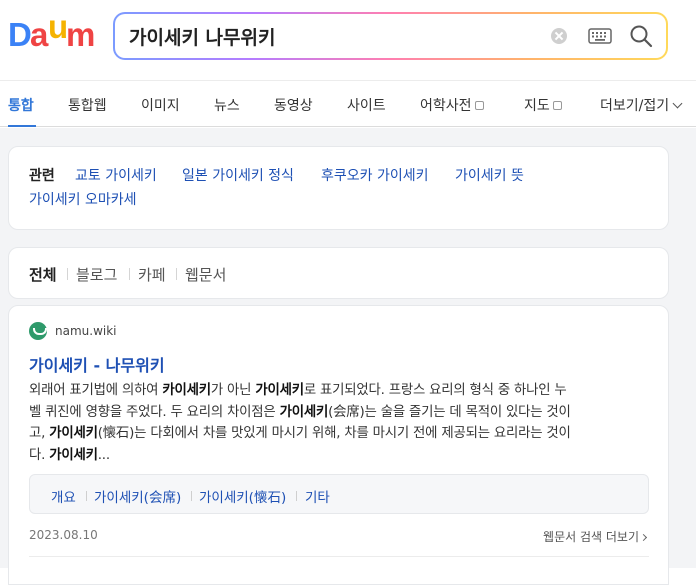 Image resolution: width=696 pixels, height=585 pixels. I want to click on result-filter-bar: 전체 블로그 카페 웹문서, so click(338, 273).